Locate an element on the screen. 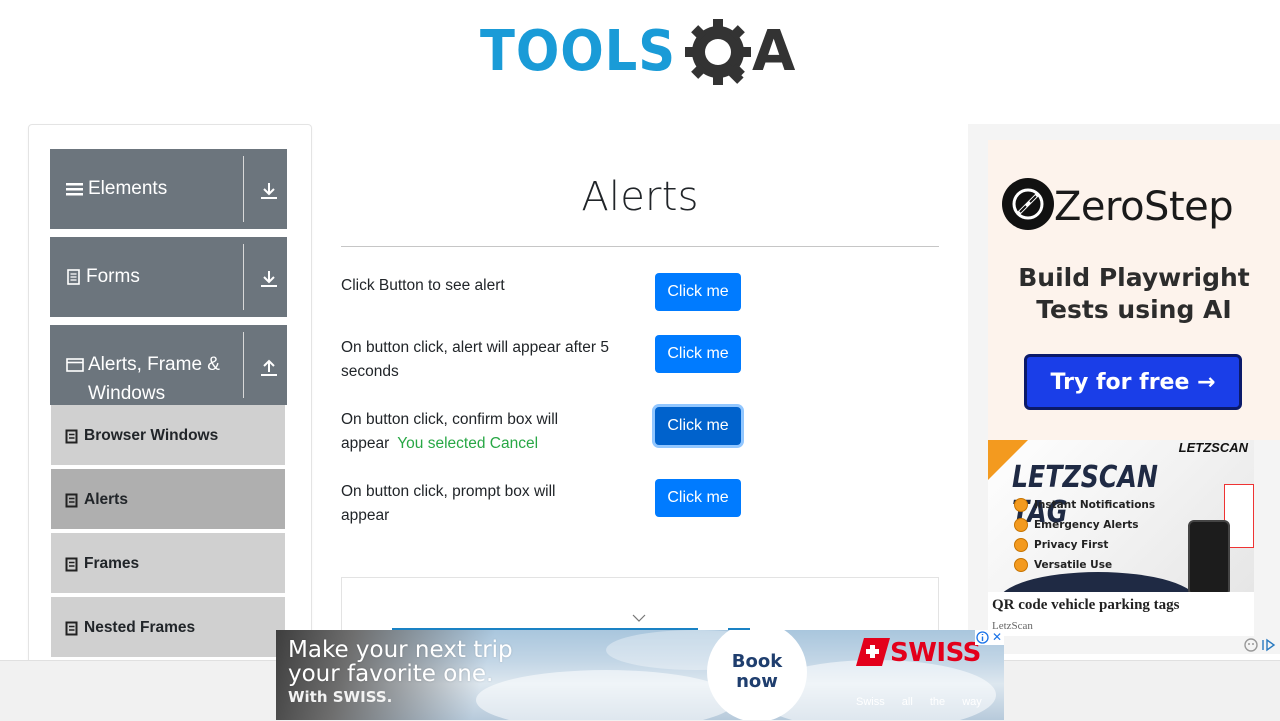  group-header-elements: Elements is located at coordinates (168, 189).